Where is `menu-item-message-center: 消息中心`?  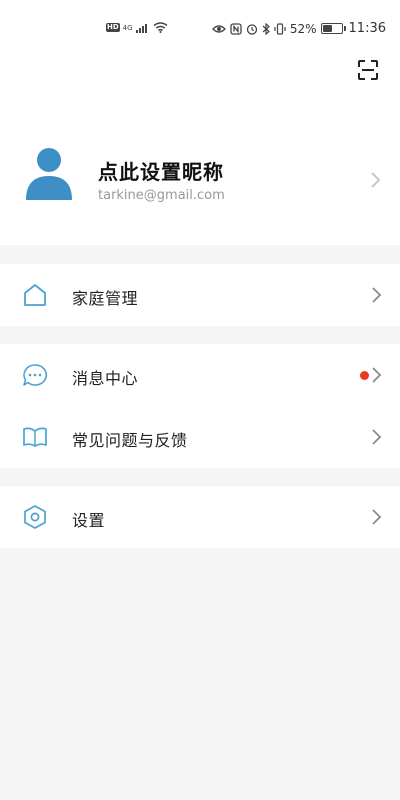 menu-item-message-center: 消息中心 is located at coordinates (200, 375).